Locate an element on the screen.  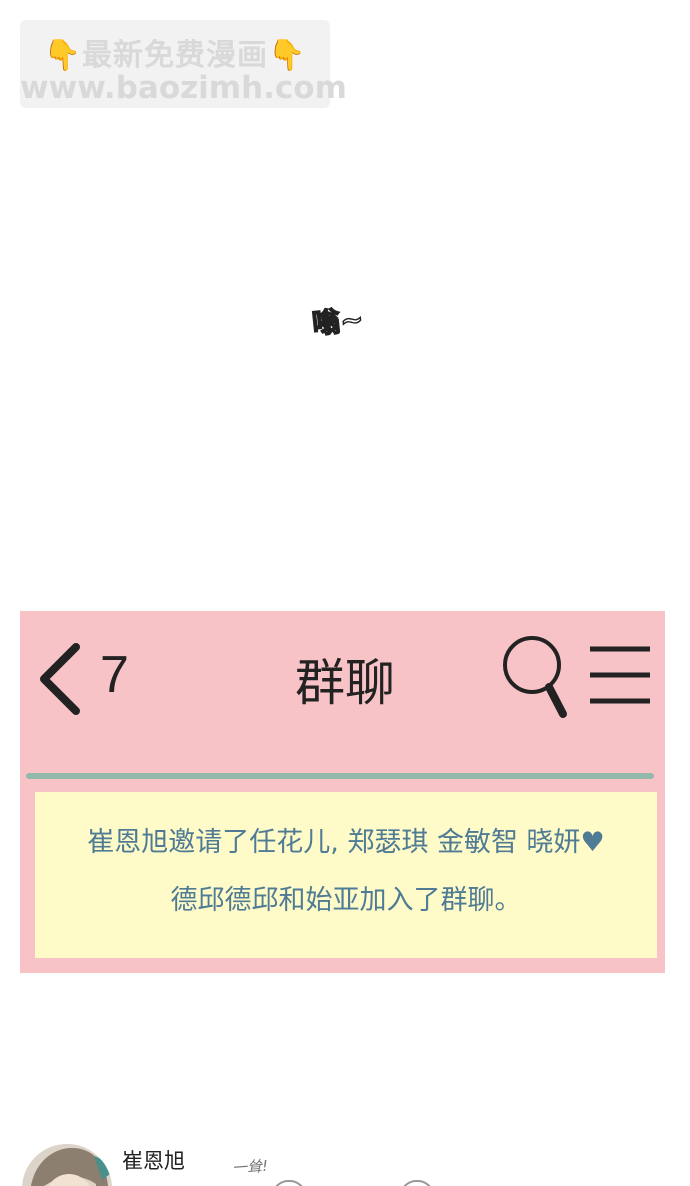
avatar is located at coordinates (67, 1165).